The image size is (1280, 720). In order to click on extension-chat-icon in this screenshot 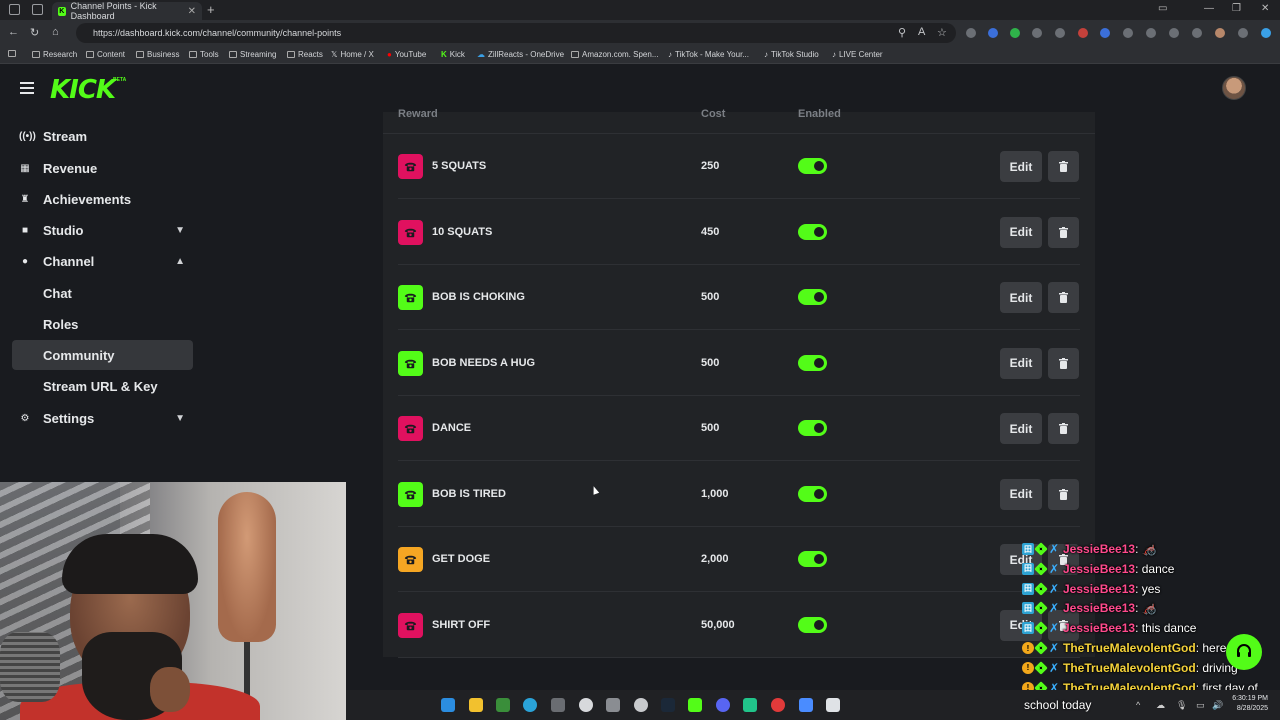, I will do `click(1037, 33)`.